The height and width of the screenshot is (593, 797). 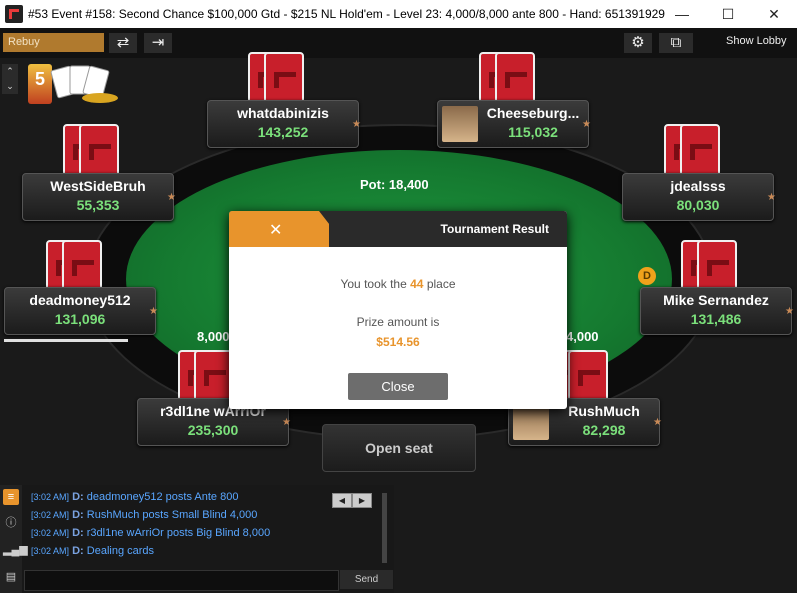 What do you see at coordinates (98, 205) in the screenshot?
I see `player-stack: 55,353` at bounding box center [98, 205].